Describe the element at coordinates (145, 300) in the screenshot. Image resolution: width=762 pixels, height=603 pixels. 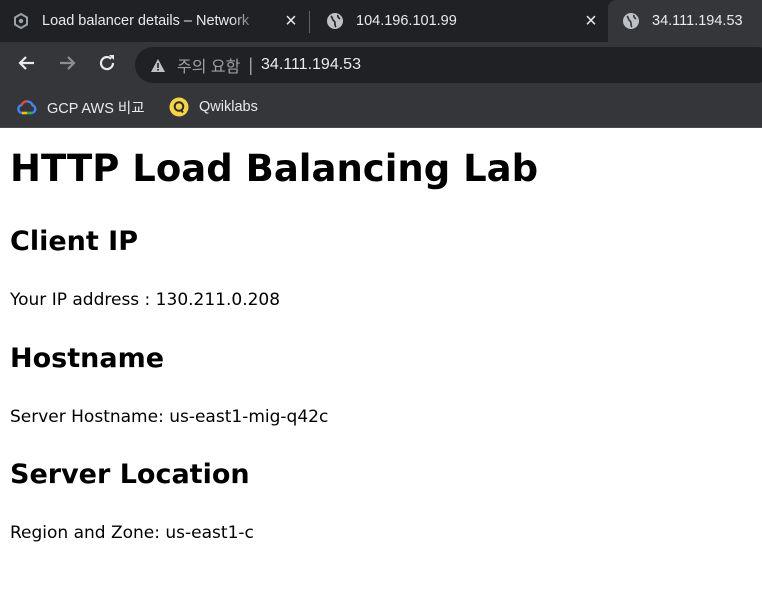
I see `client-ip-text: Your IP address : 130.211.0.208` at that location.